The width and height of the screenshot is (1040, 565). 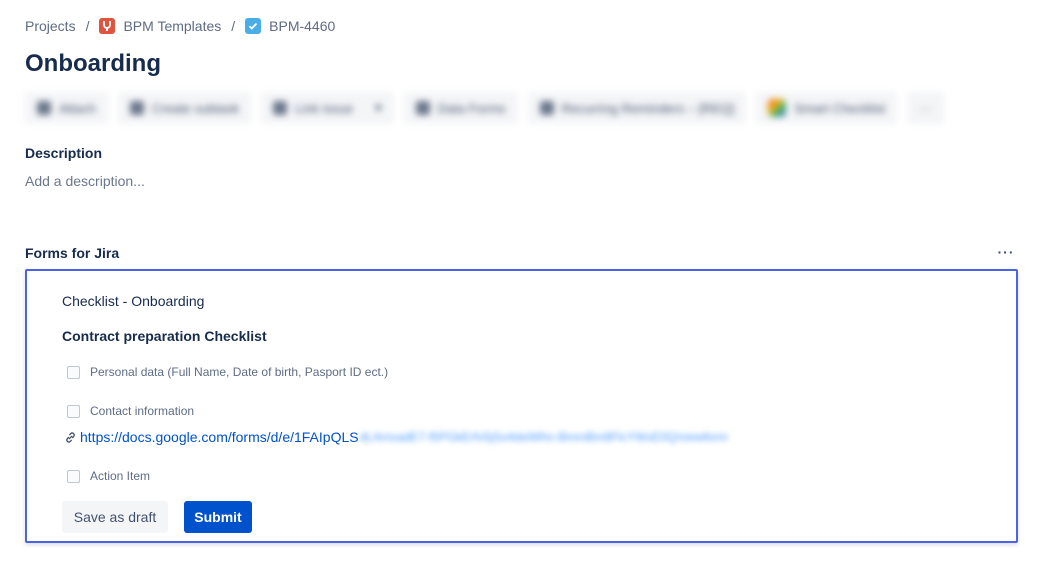 I want to click on form-title: Checklist - Onboarding, so click(x=133, y=301).